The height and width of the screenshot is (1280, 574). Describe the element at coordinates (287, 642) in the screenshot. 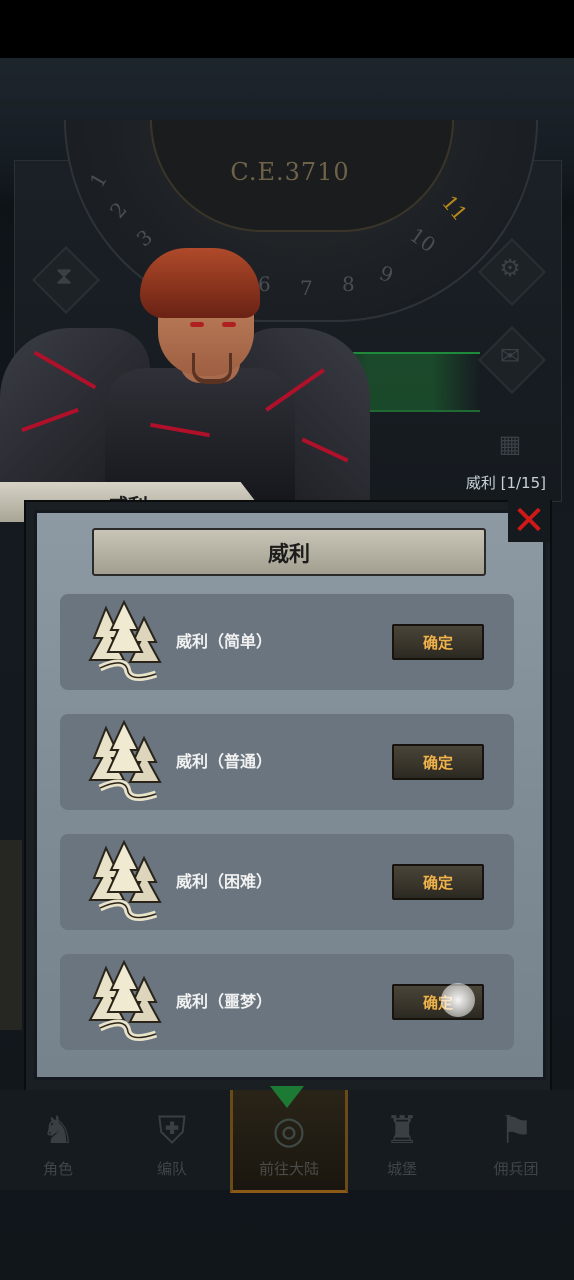

I see `difficulty-option: 威利（简单） 确定` at that location.